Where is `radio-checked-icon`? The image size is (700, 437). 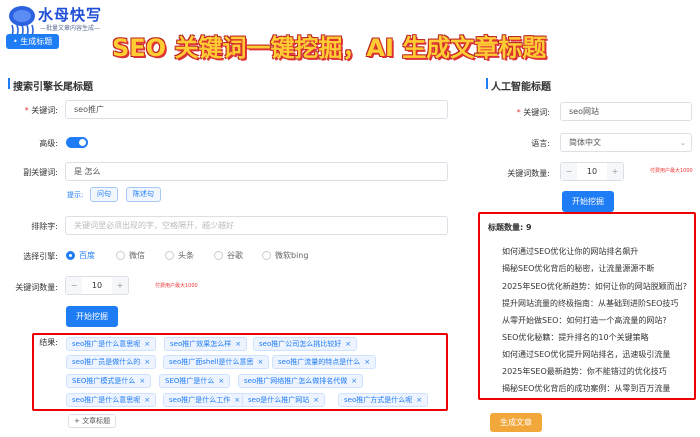
radio-checked-icon is located at coordinates (70, 255).